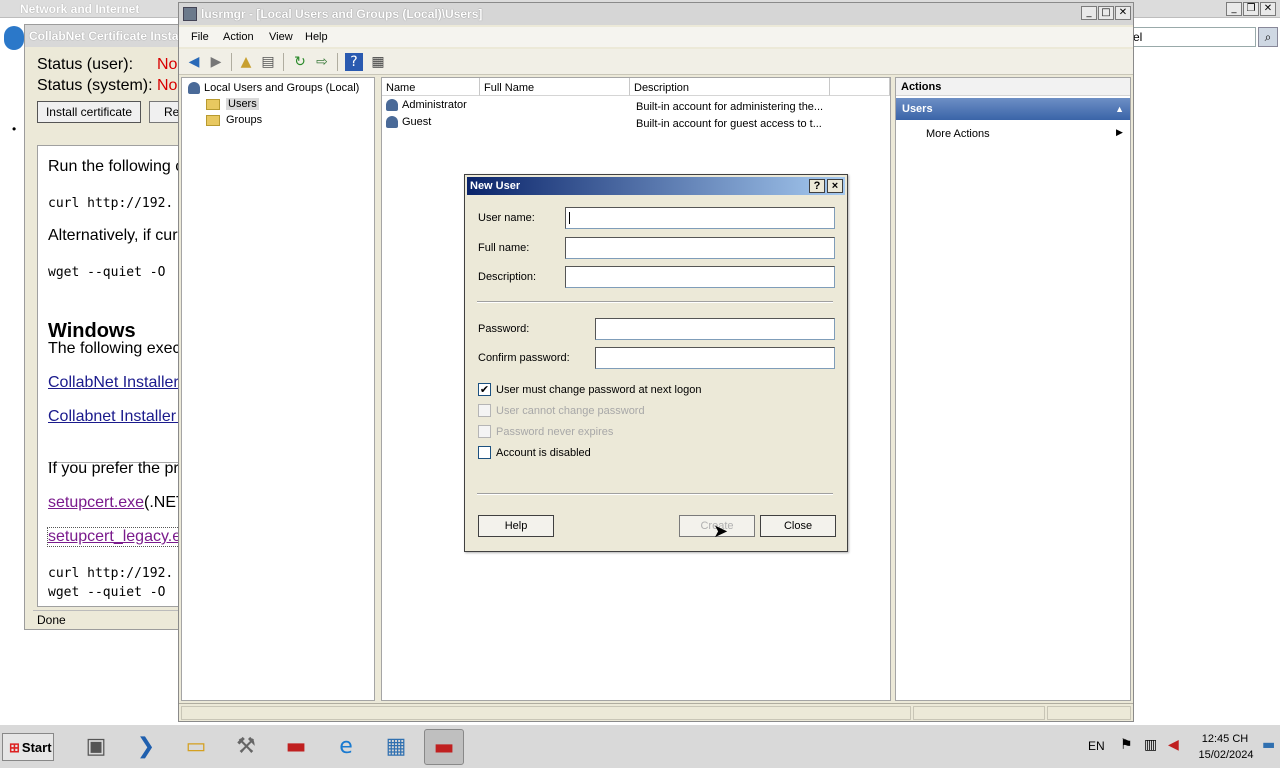 The width and height of the screenshot is (1280, 768). Describe the element at coordinates (114, 417) in the screenshot. I see `collabnet-installer-alt-link: Collabnet Installer (` at that location.